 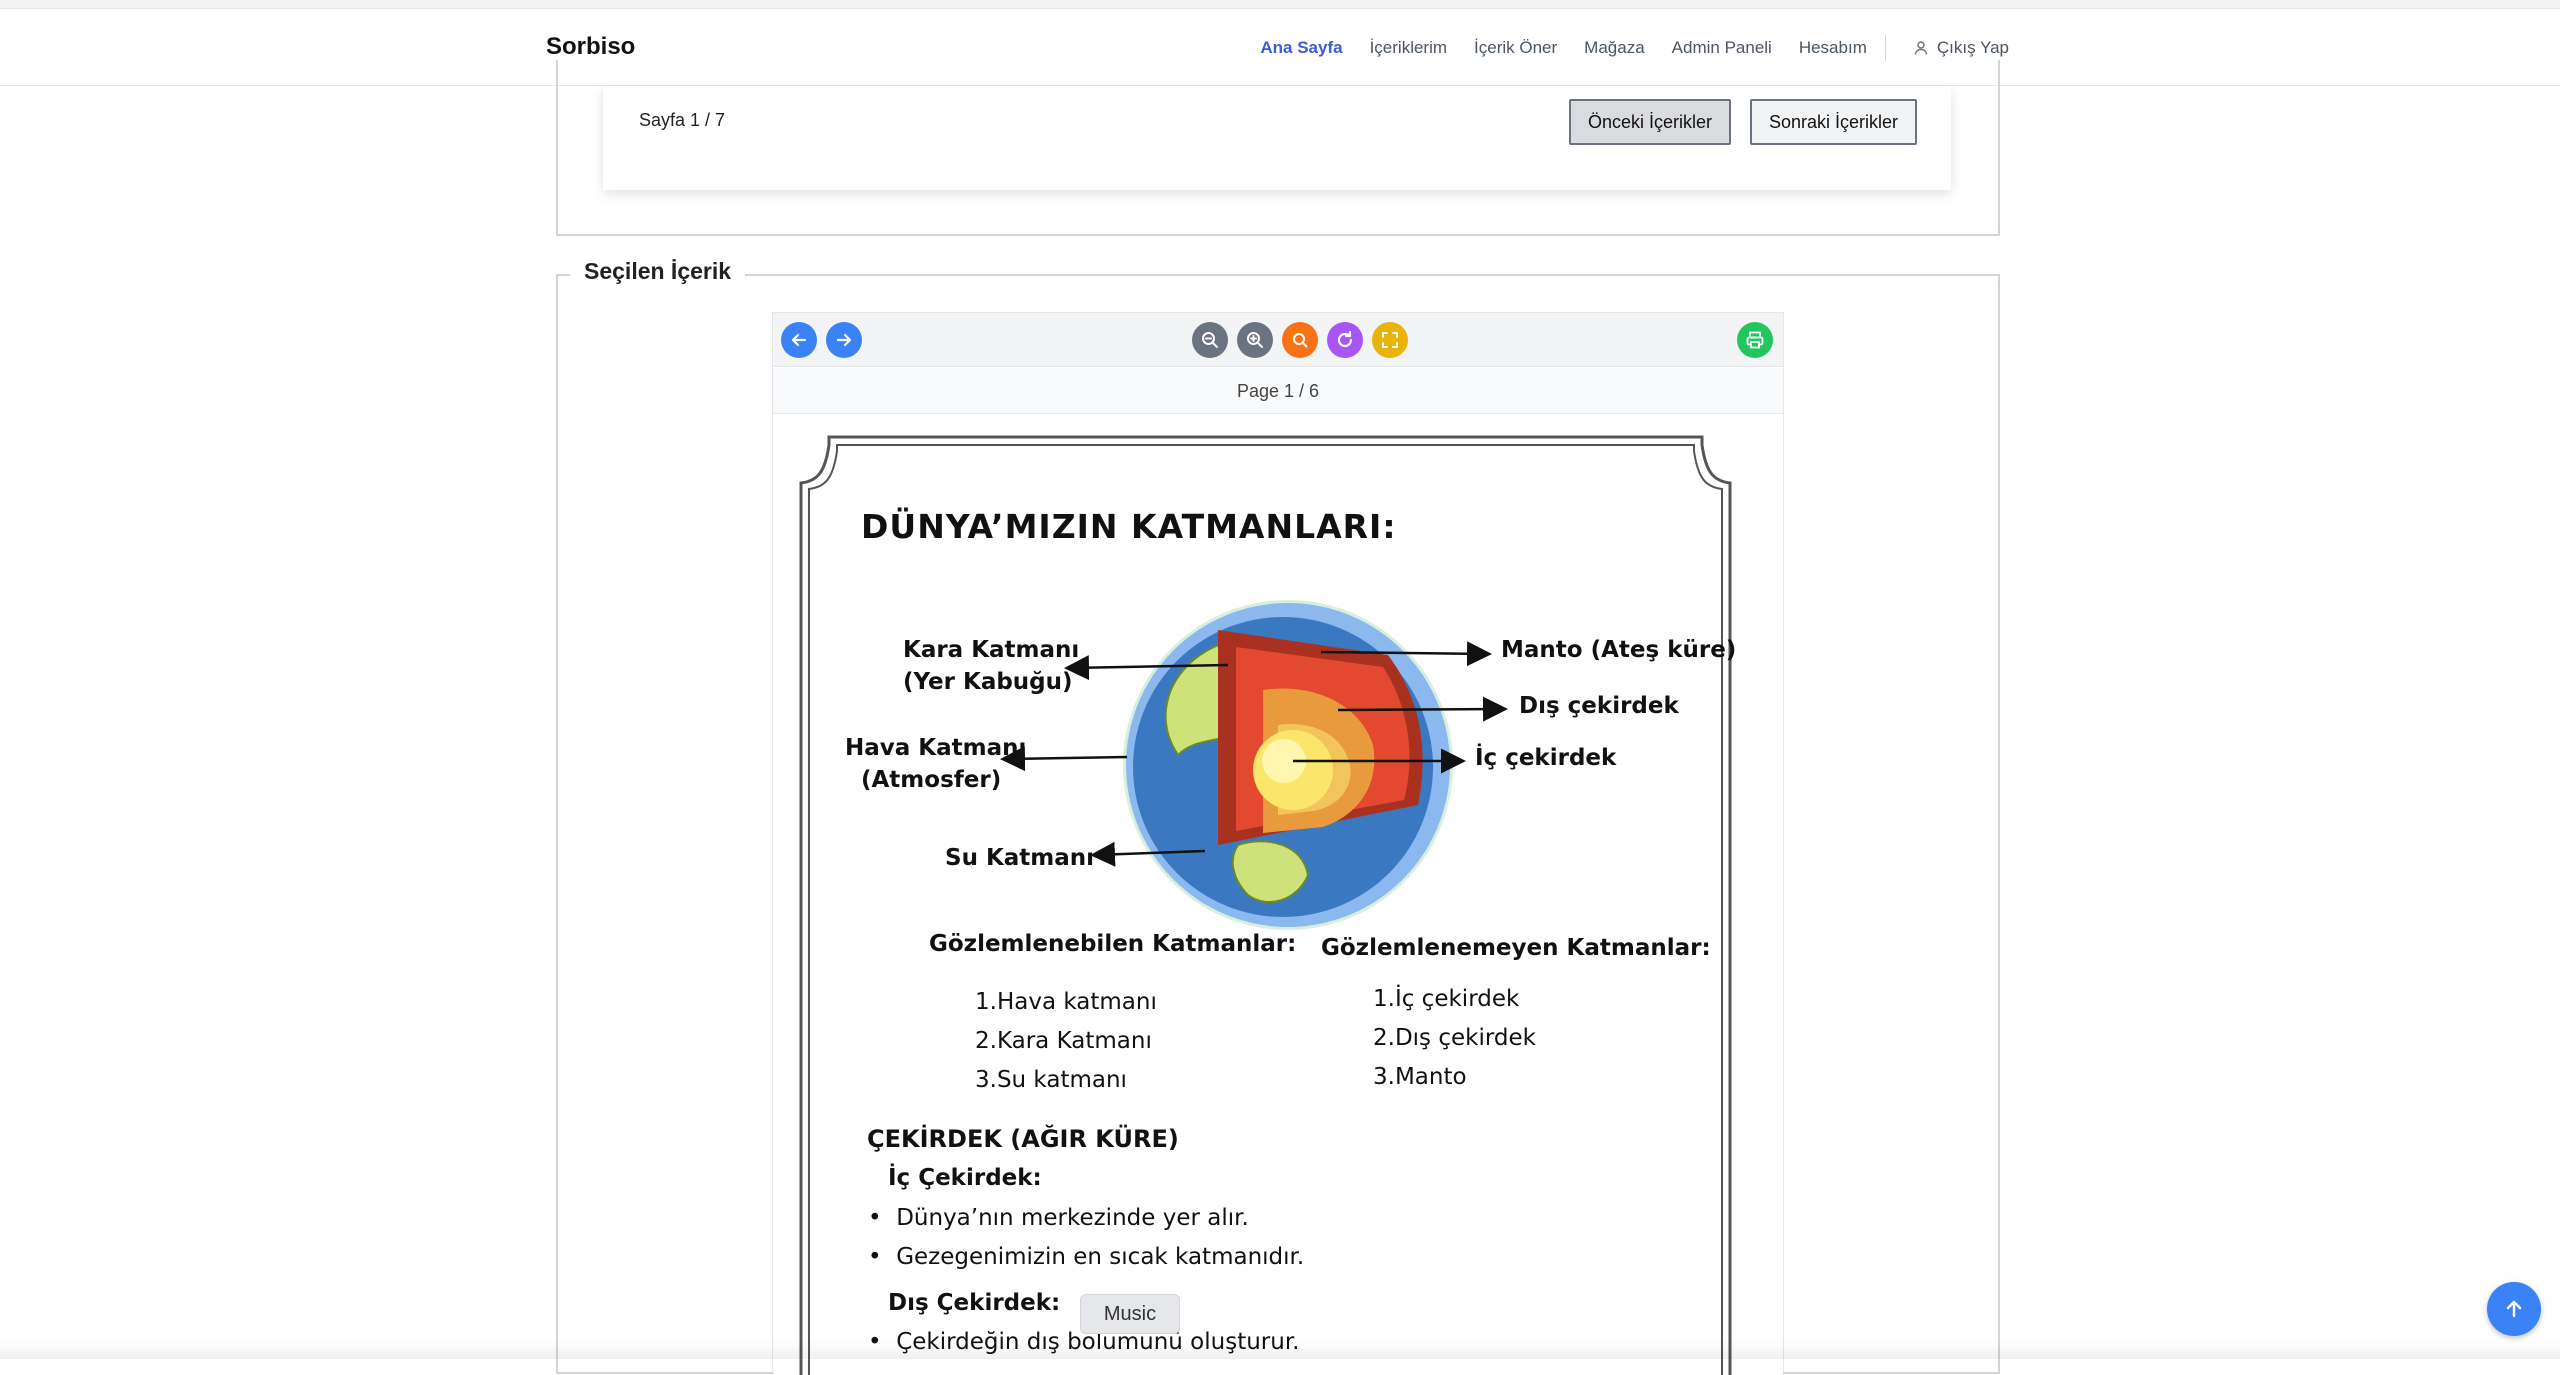 I want to click on page-indicator: Page 1 / 6, so click(x=1278, y=391).